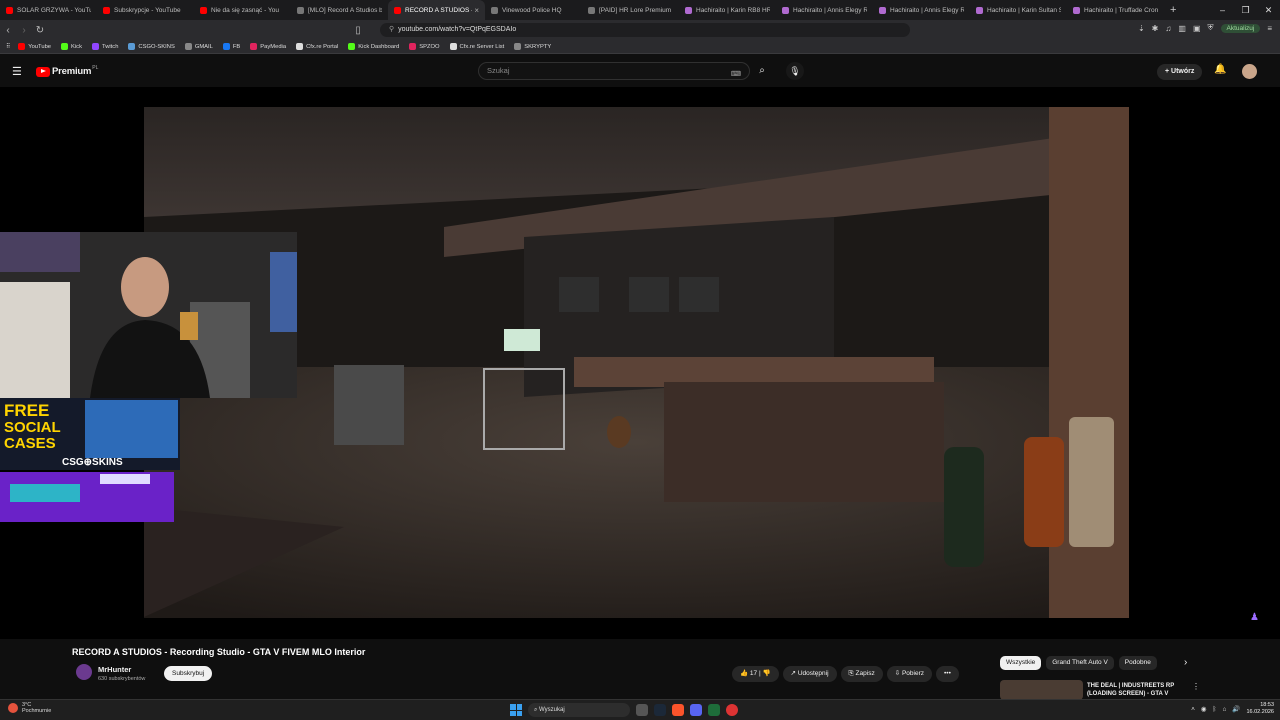 This screenshot has width=1280, height=720. Describe the element at coordinates (391, 29) in the screenshot. I see `site-info-icon: ⚲` at that location.